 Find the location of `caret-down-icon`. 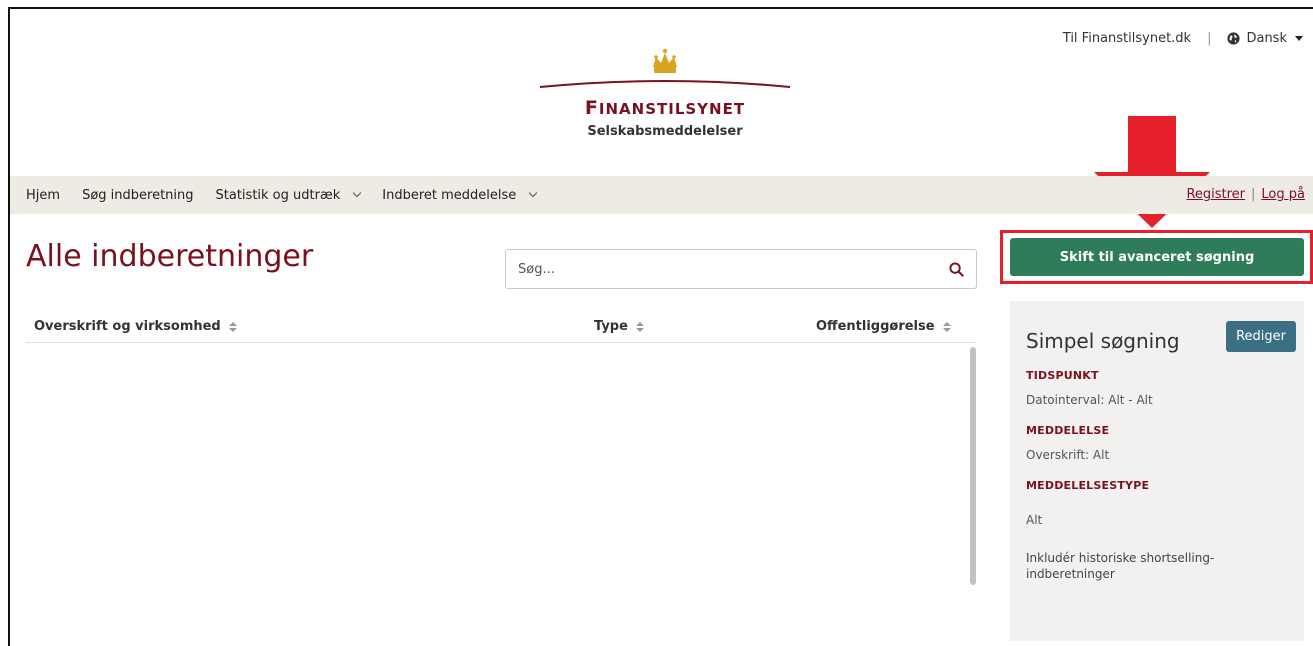

caret-down-icon is located at coordinates (1299, 38).